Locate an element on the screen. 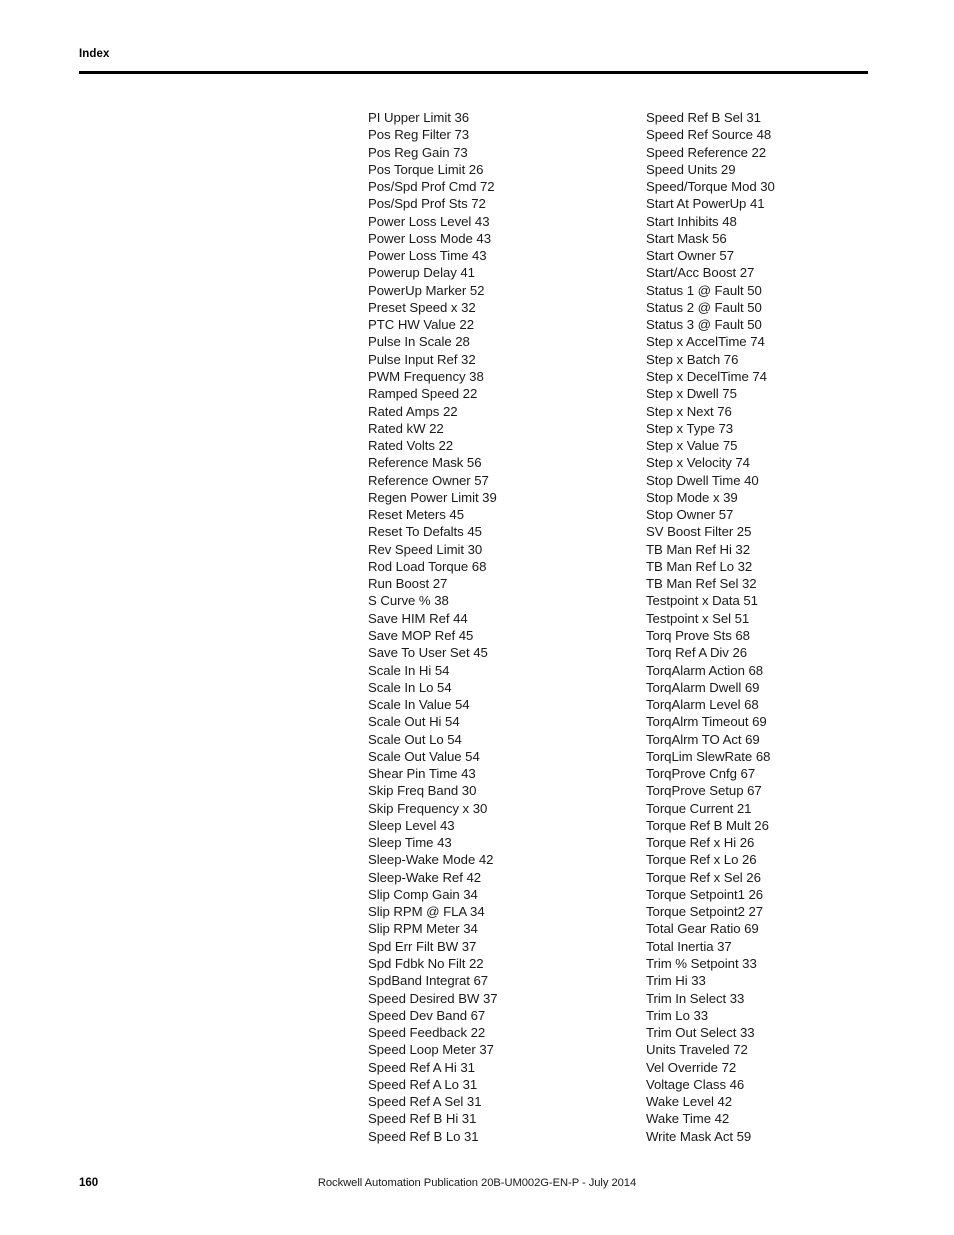  index-entry: Slip RPM @ FLA 34 is located at coordinates (426, 912).